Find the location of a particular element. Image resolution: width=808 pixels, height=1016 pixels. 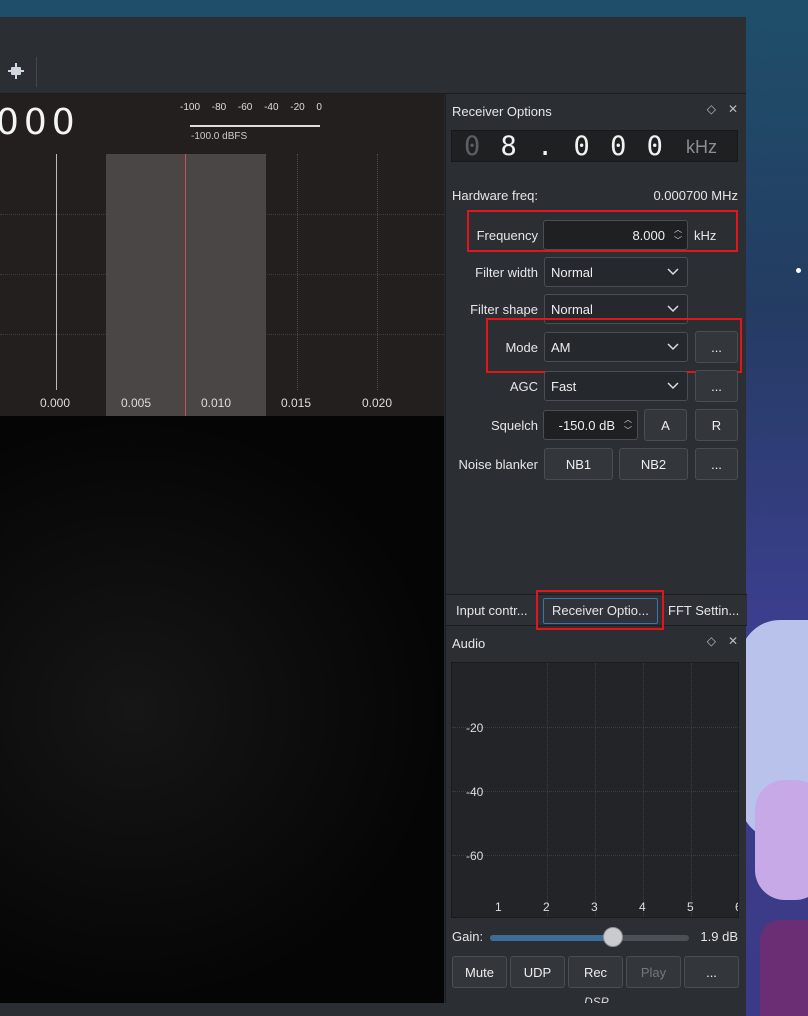

tuning-marker is located at coordinates (185, 285).